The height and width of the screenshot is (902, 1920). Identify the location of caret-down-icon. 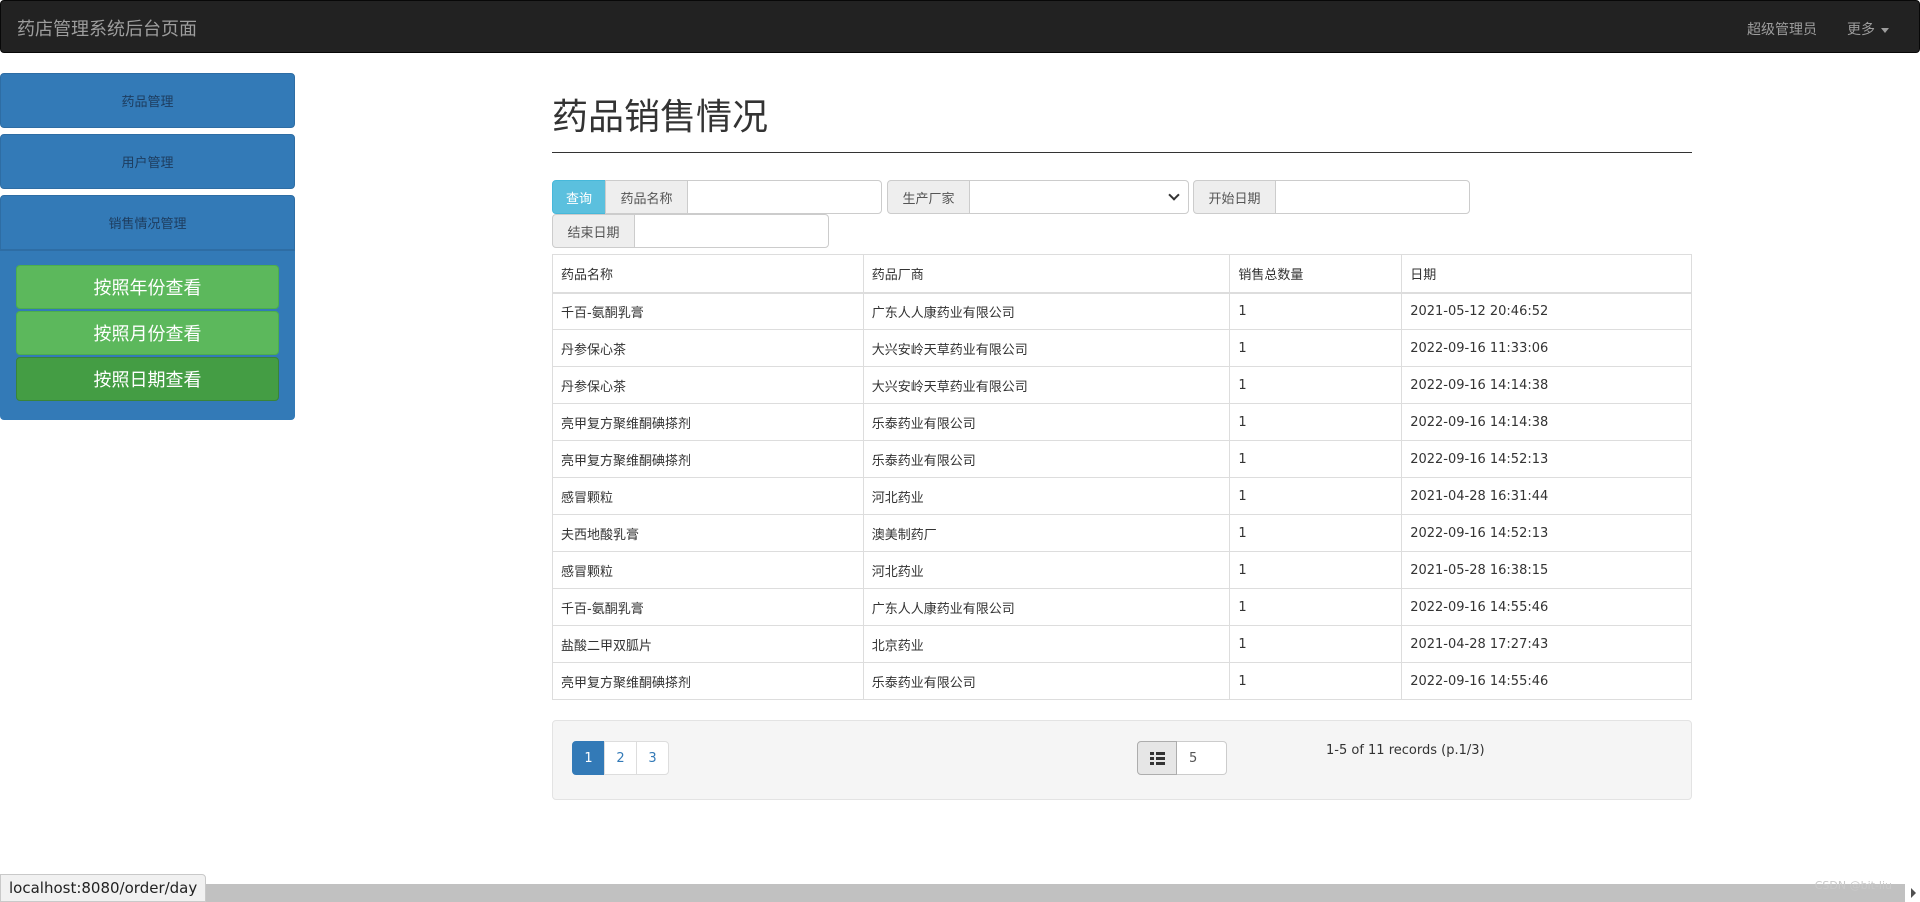
(1885, 30).